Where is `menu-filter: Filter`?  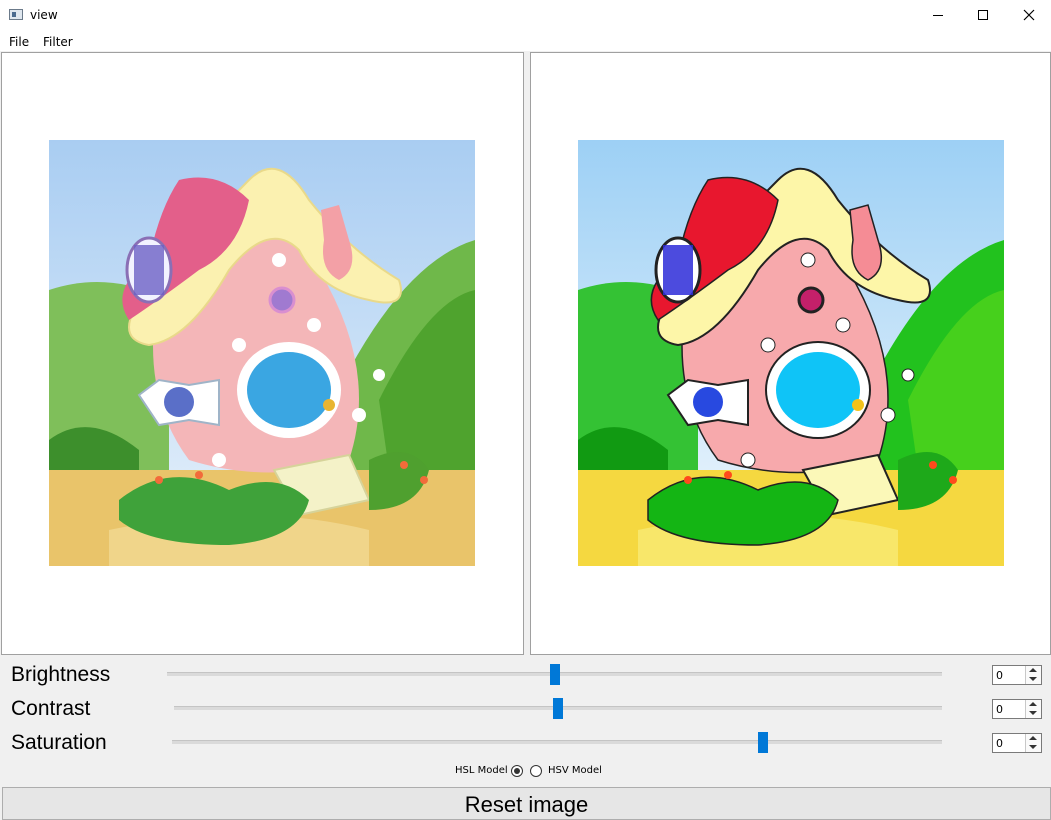
menu-filter: Filter is located at coordinates (58, 42).